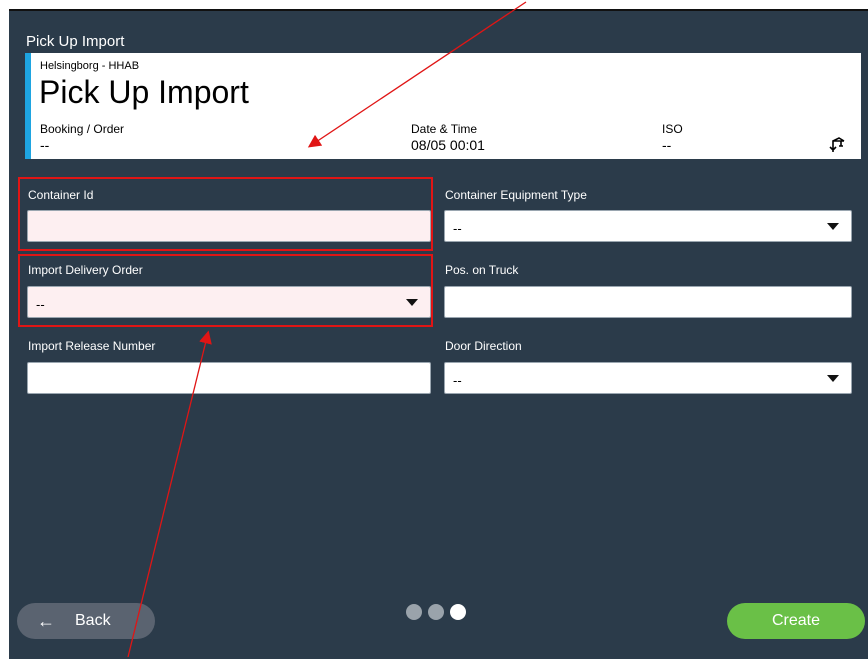 This screenshot has height=659, width=868. What do you see at coordinates (45, 145) in the screenshot?
I see `booking-value: --` at bounding box center [45, 145].